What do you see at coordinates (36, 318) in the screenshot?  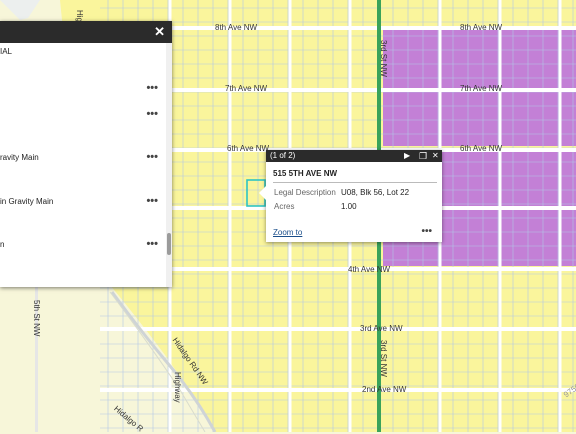 I see `street-label-5th-st: 5th St NW` at bounding box center [36, 318].